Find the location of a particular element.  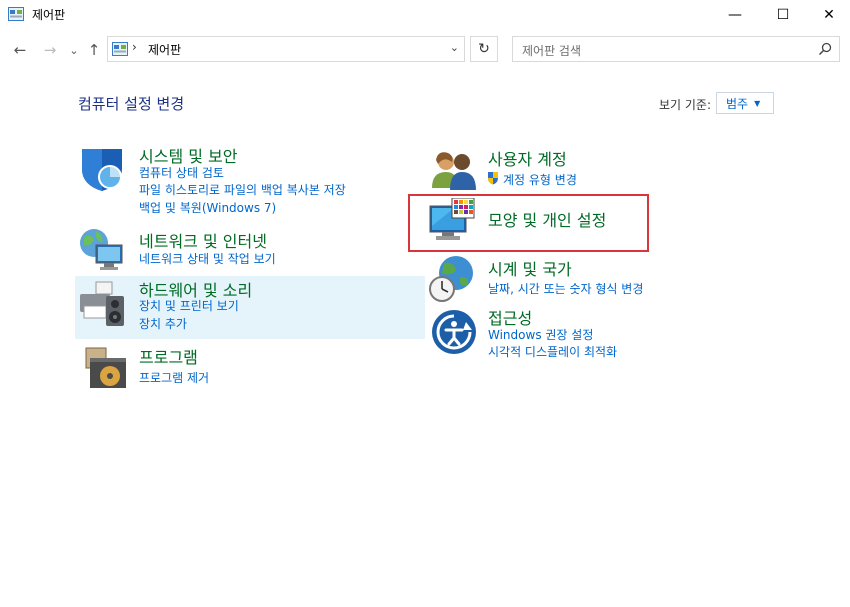

link-devices-printers: 장치 및 프린터 보기 is located at coordinates (189, 305).